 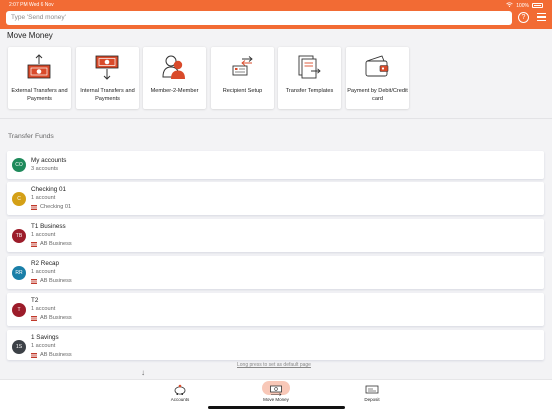 I want to click on tab-label: Move Money, so click(x=276, y=399).